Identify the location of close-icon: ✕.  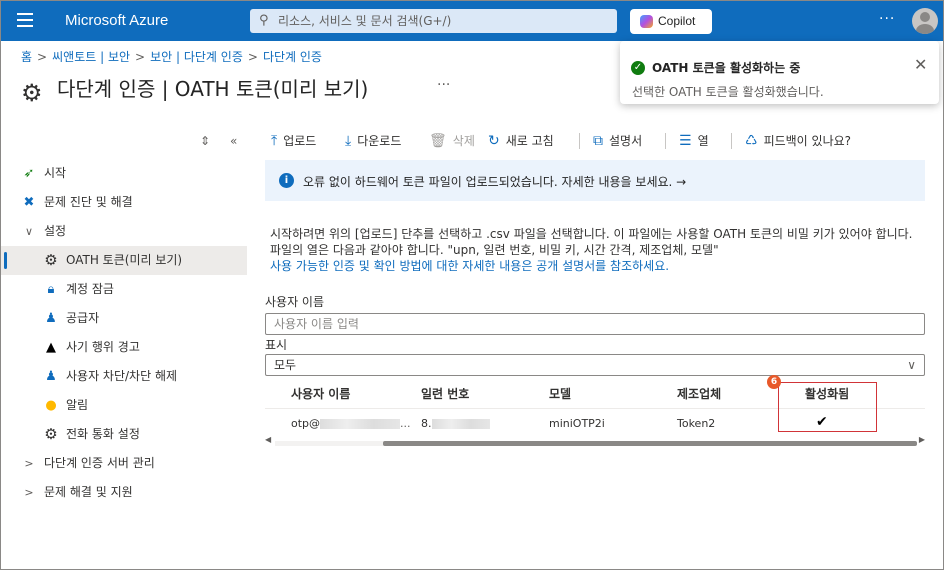
(920, 64).